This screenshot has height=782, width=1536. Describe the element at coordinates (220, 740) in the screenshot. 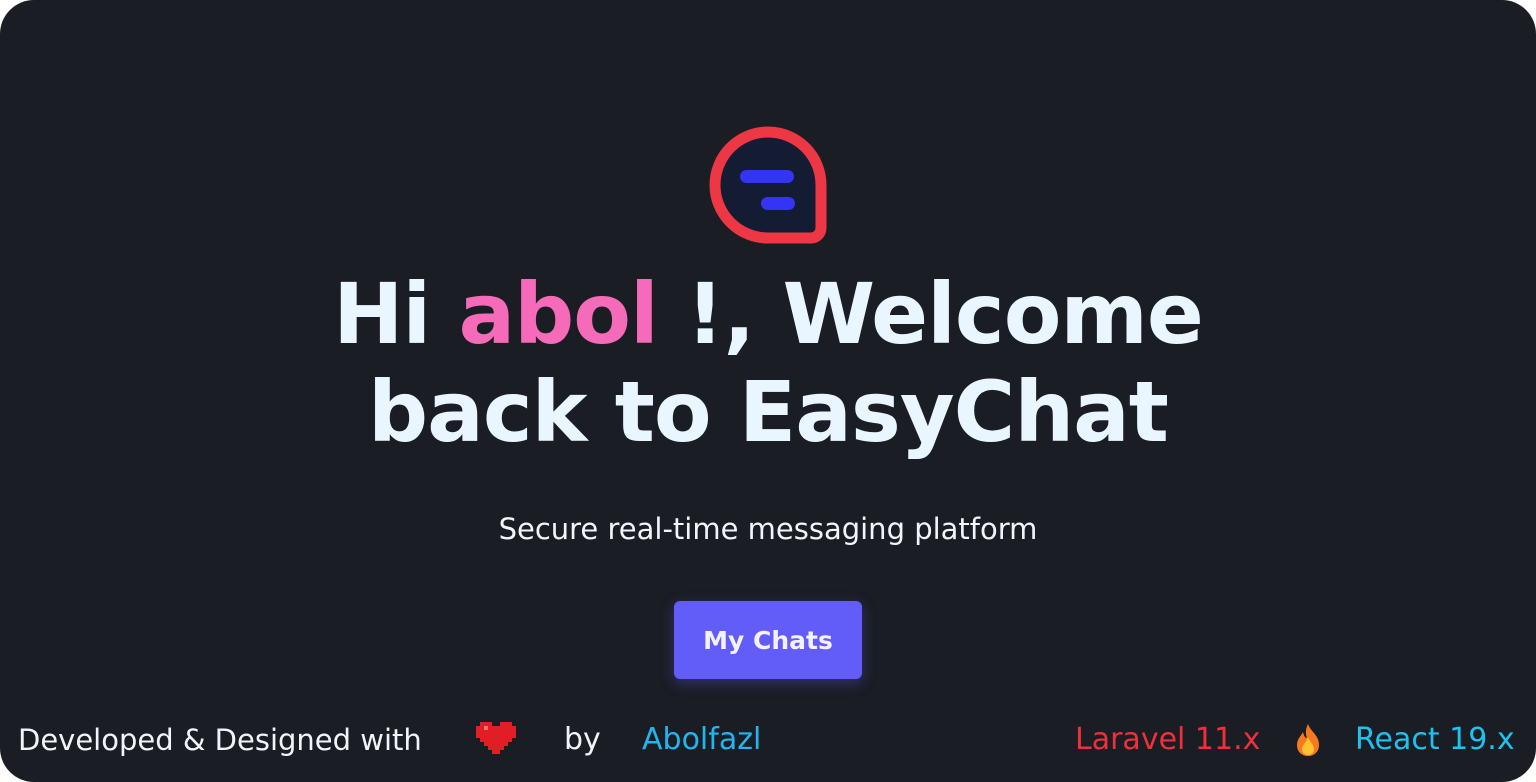

I see `developed-text: Developed & Designed with` at that location.